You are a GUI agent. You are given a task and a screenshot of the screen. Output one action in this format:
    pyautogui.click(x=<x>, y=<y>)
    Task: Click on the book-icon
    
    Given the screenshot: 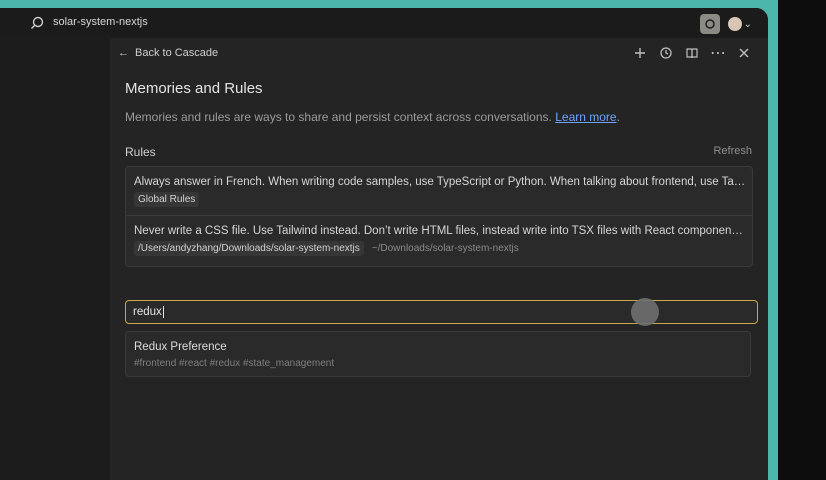 What is the action you would take?
    pyautogui.click(x=692, y=53)
    